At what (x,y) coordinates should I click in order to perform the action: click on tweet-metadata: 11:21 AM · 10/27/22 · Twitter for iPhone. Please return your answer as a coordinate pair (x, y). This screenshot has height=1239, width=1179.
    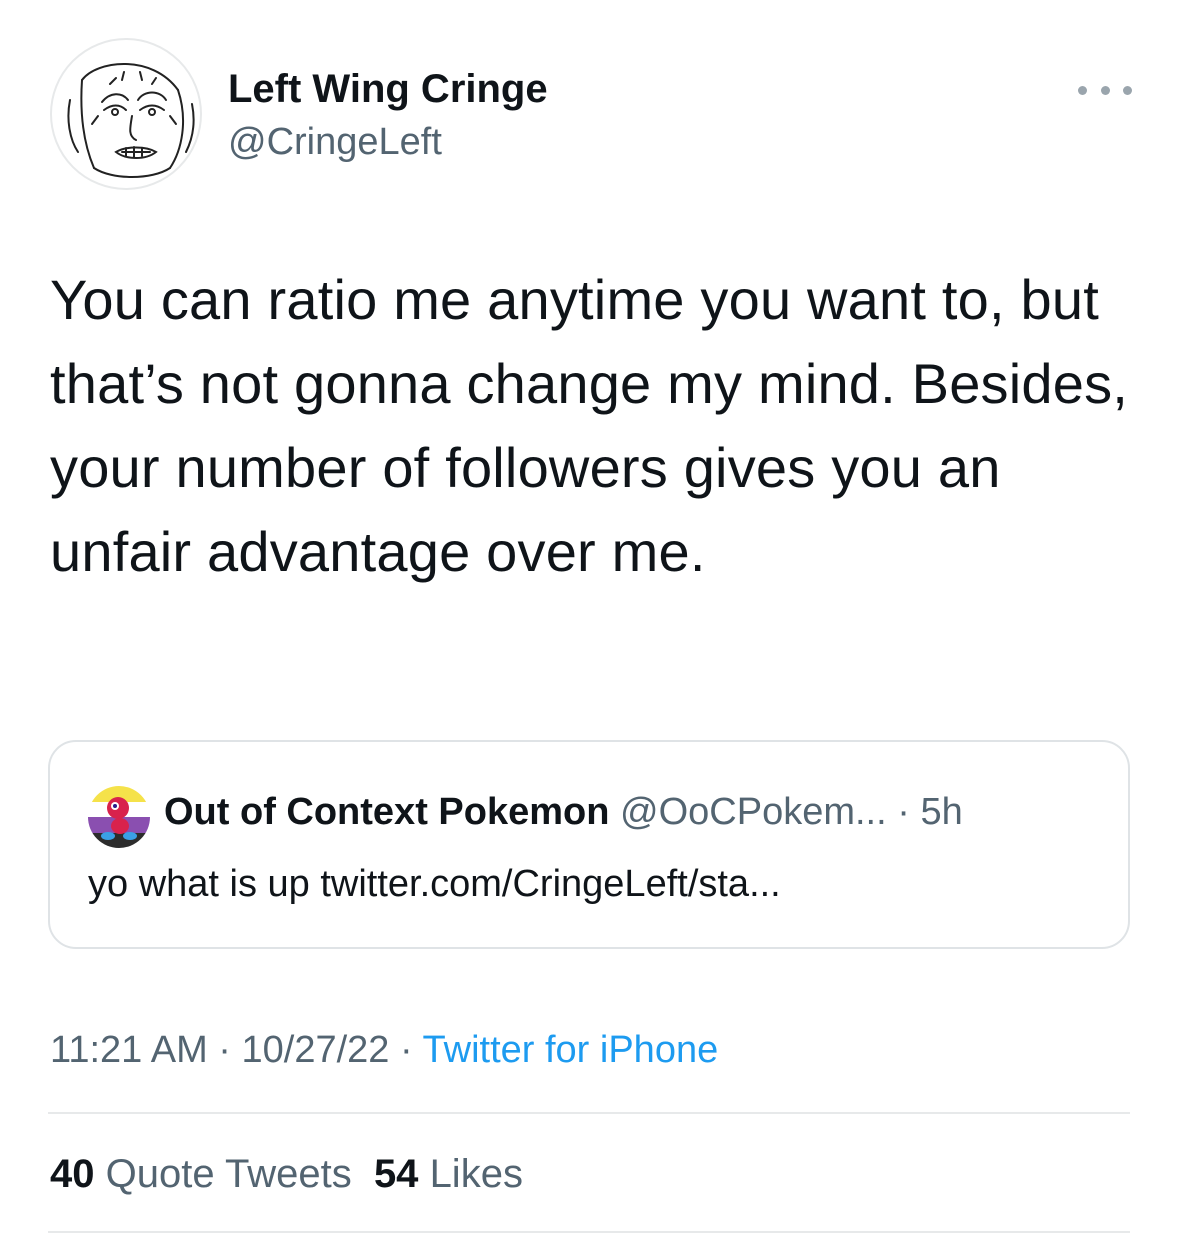
    Looking at the image, I should click on (384, 1050).